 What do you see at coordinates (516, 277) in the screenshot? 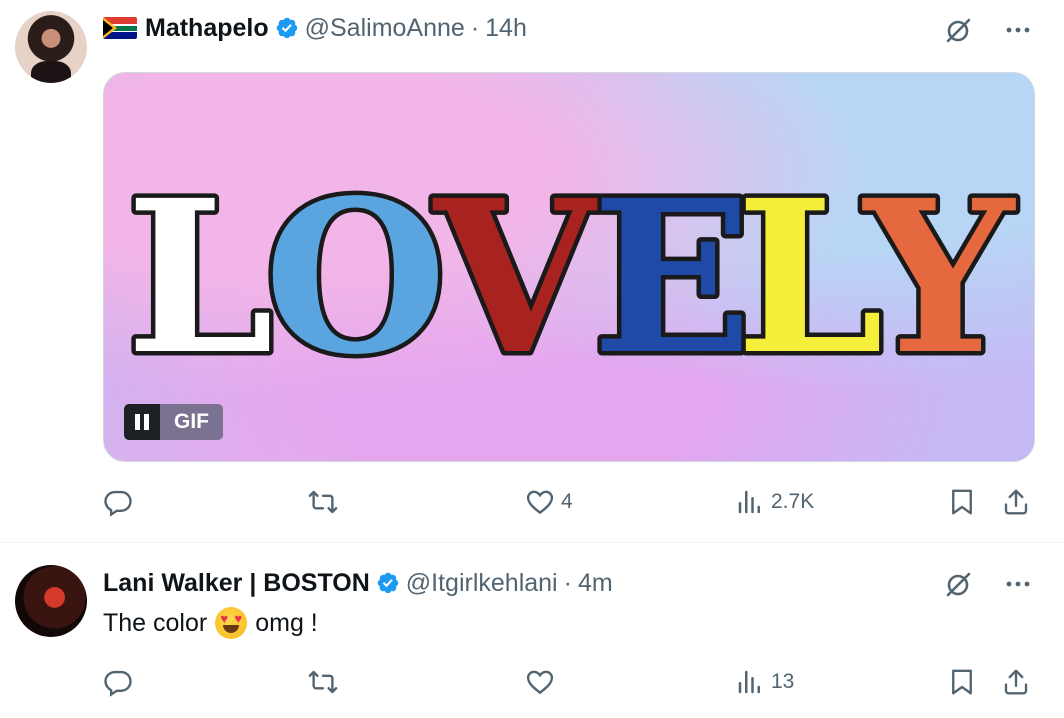
I see `gif-letter: V` at bounding box center [516, 277].